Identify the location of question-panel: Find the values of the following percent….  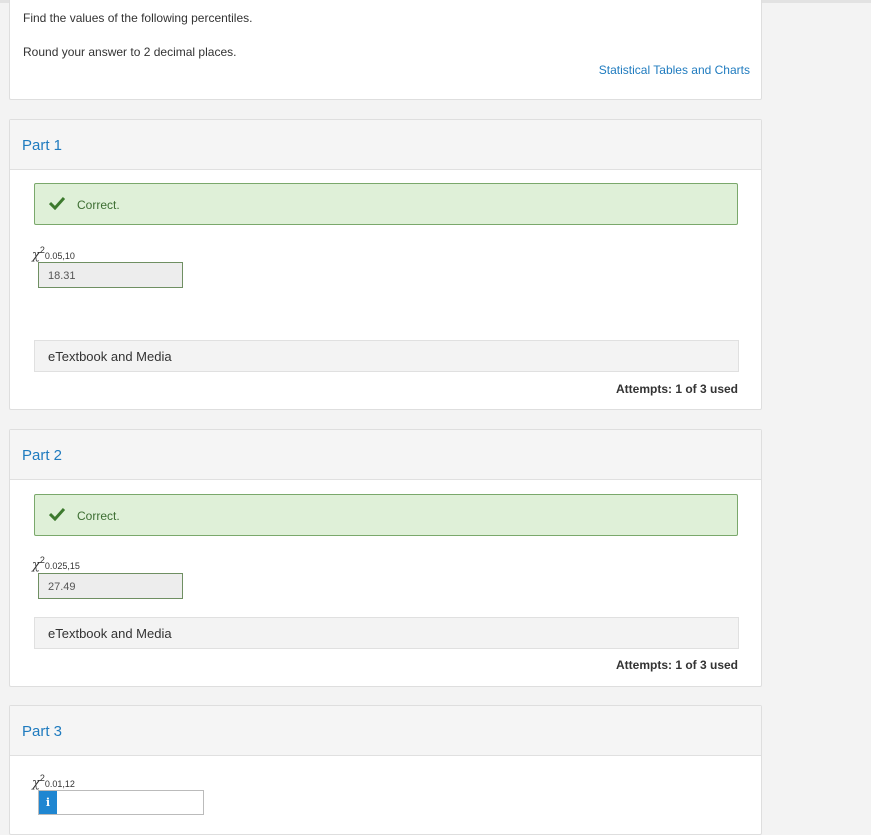
(385, 50).